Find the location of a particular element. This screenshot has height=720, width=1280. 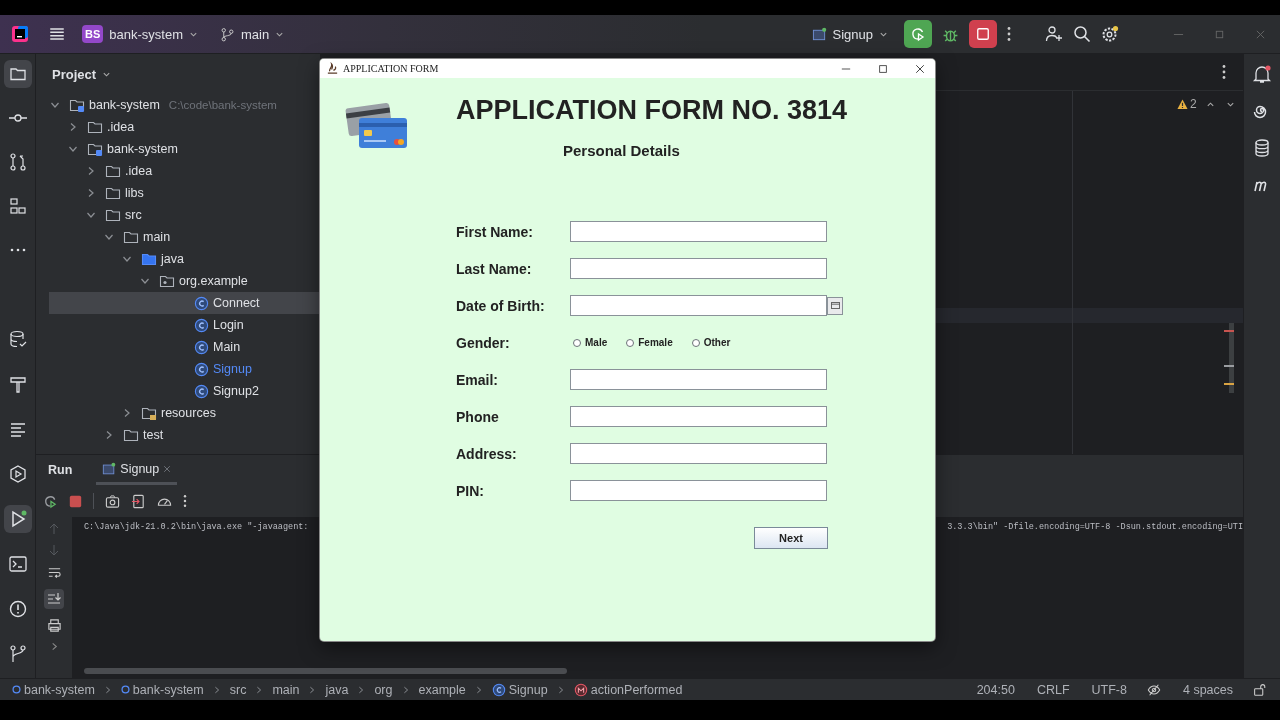

tree-item: src is located at coordinates (184, 215).